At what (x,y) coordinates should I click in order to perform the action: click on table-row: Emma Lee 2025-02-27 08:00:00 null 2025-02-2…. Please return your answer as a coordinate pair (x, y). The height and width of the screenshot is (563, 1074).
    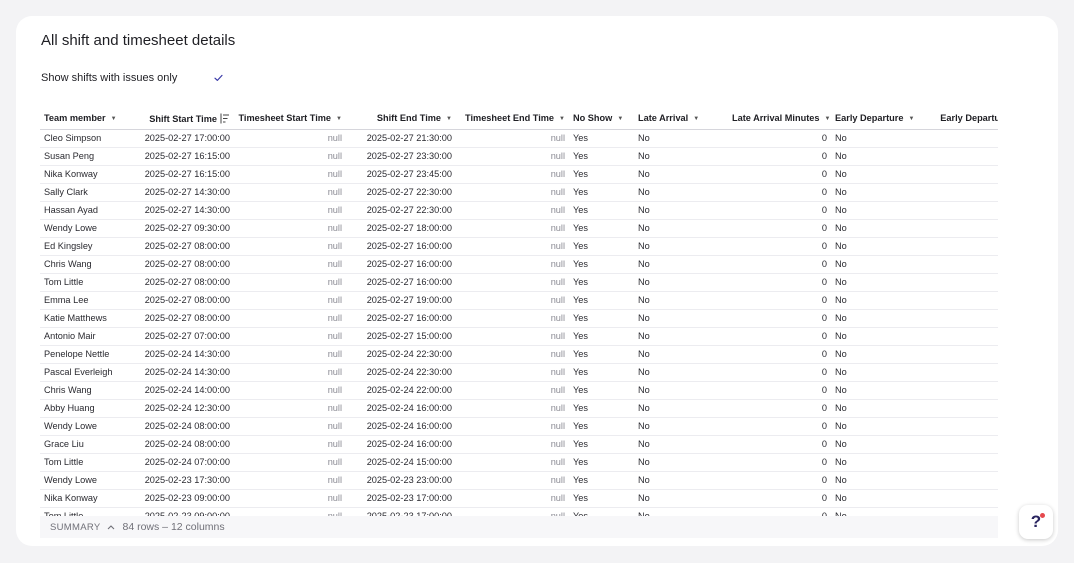
    Looking at the image, I should click on (519, 300).